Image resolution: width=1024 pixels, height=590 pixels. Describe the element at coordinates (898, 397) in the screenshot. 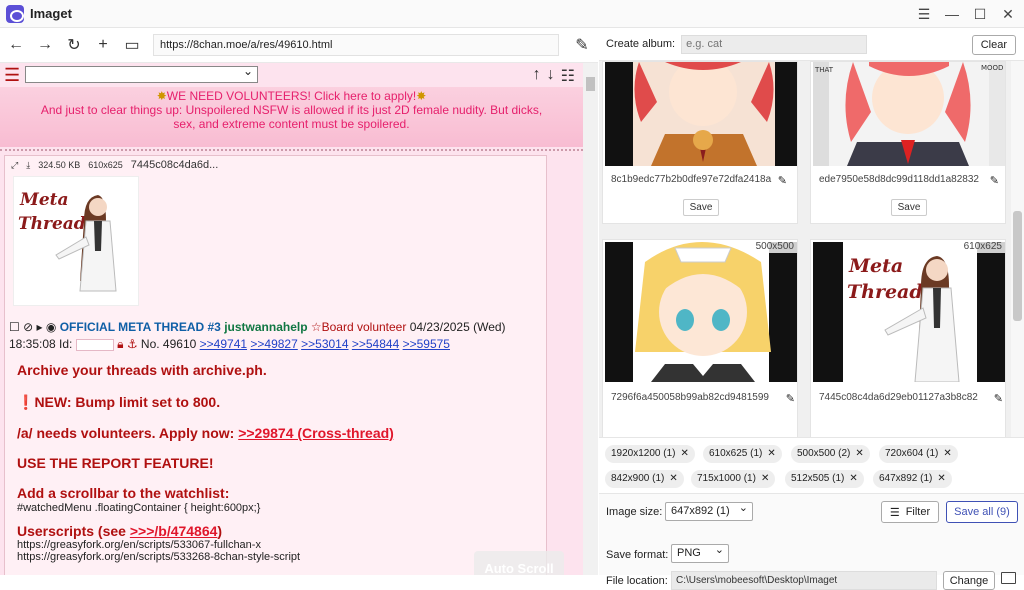

I see `image-filename: 7445c08c4da6d29eb01127a3b8c82` at that location.